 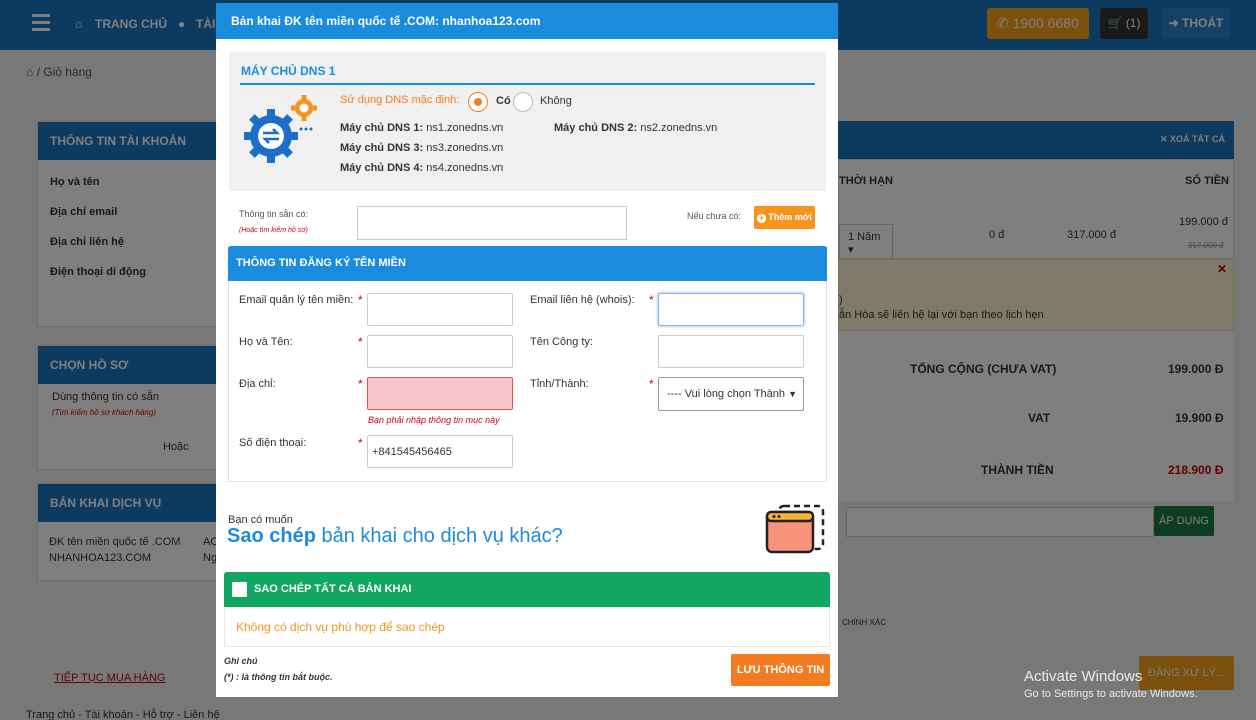 What do you see at coordinates (561, 342) in the screenshot?
I see `company-label: Tên Công ty:` at bounding box center [561, 342].